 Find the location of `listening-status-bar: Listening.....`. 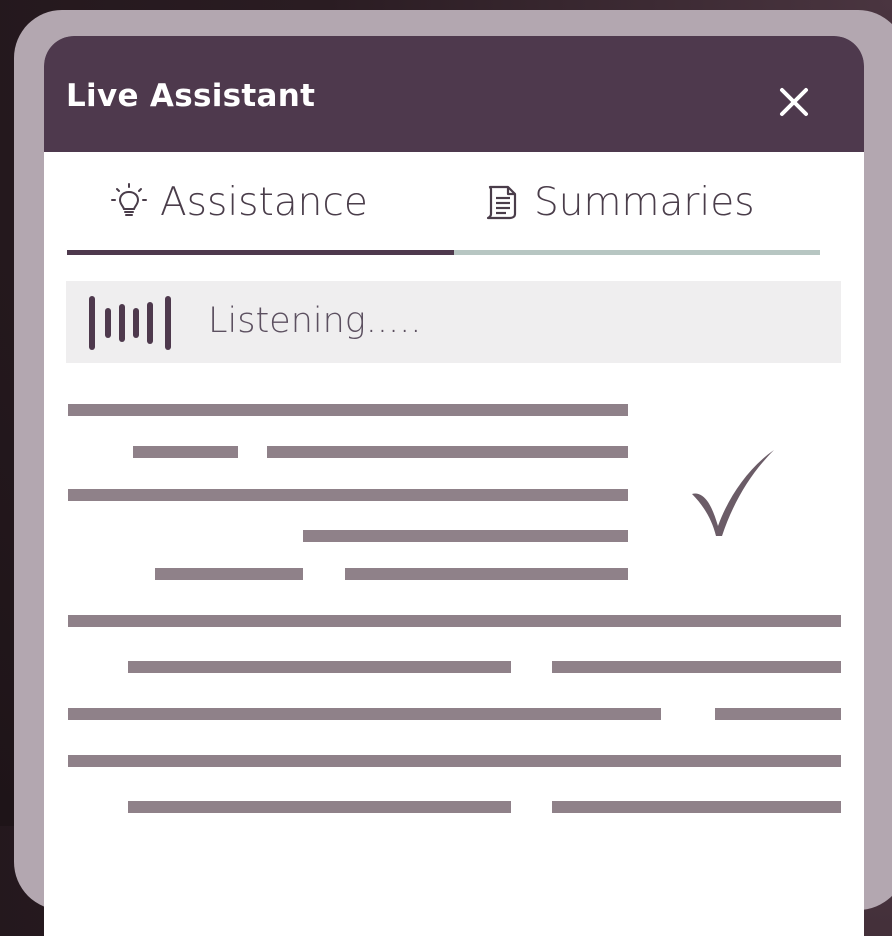

listening-status-bar: Listening..... is located at coordinates (453, 322).